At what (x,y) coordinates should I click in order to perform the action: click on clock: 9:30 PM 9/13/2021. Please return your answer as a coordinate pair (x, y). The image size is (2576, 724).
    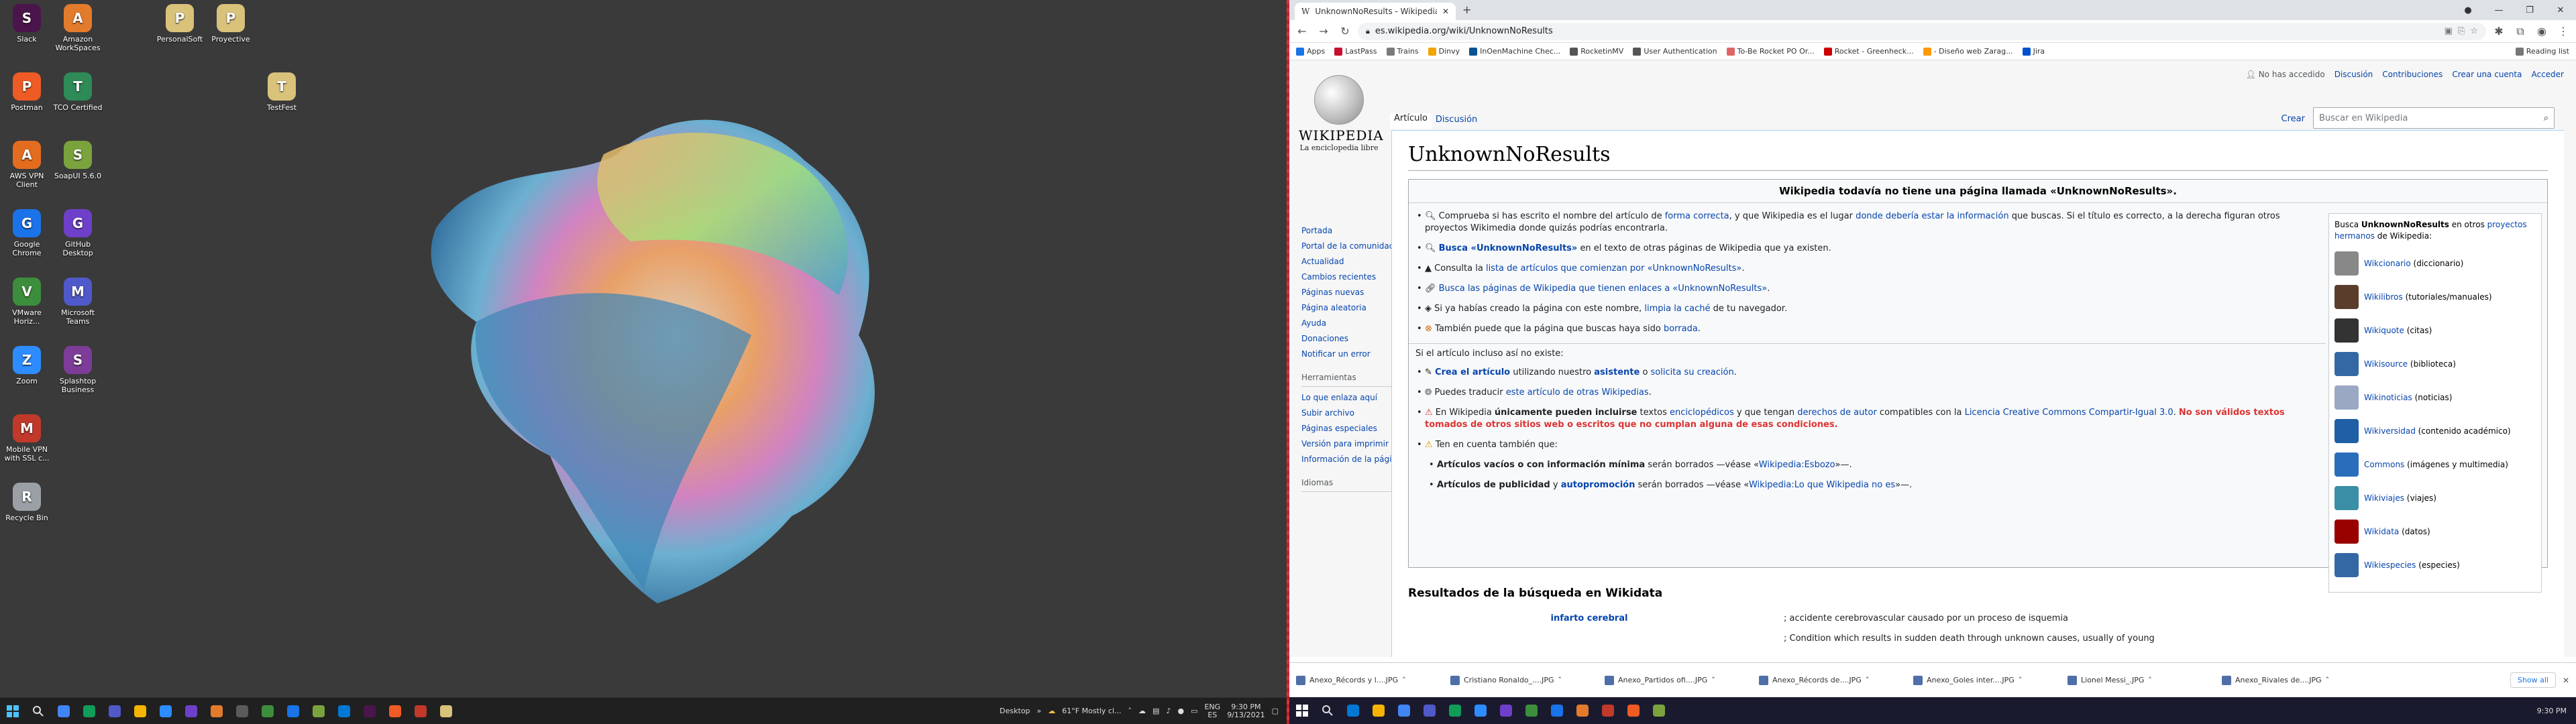
    Looking at the image, I should click on (1246, 711).